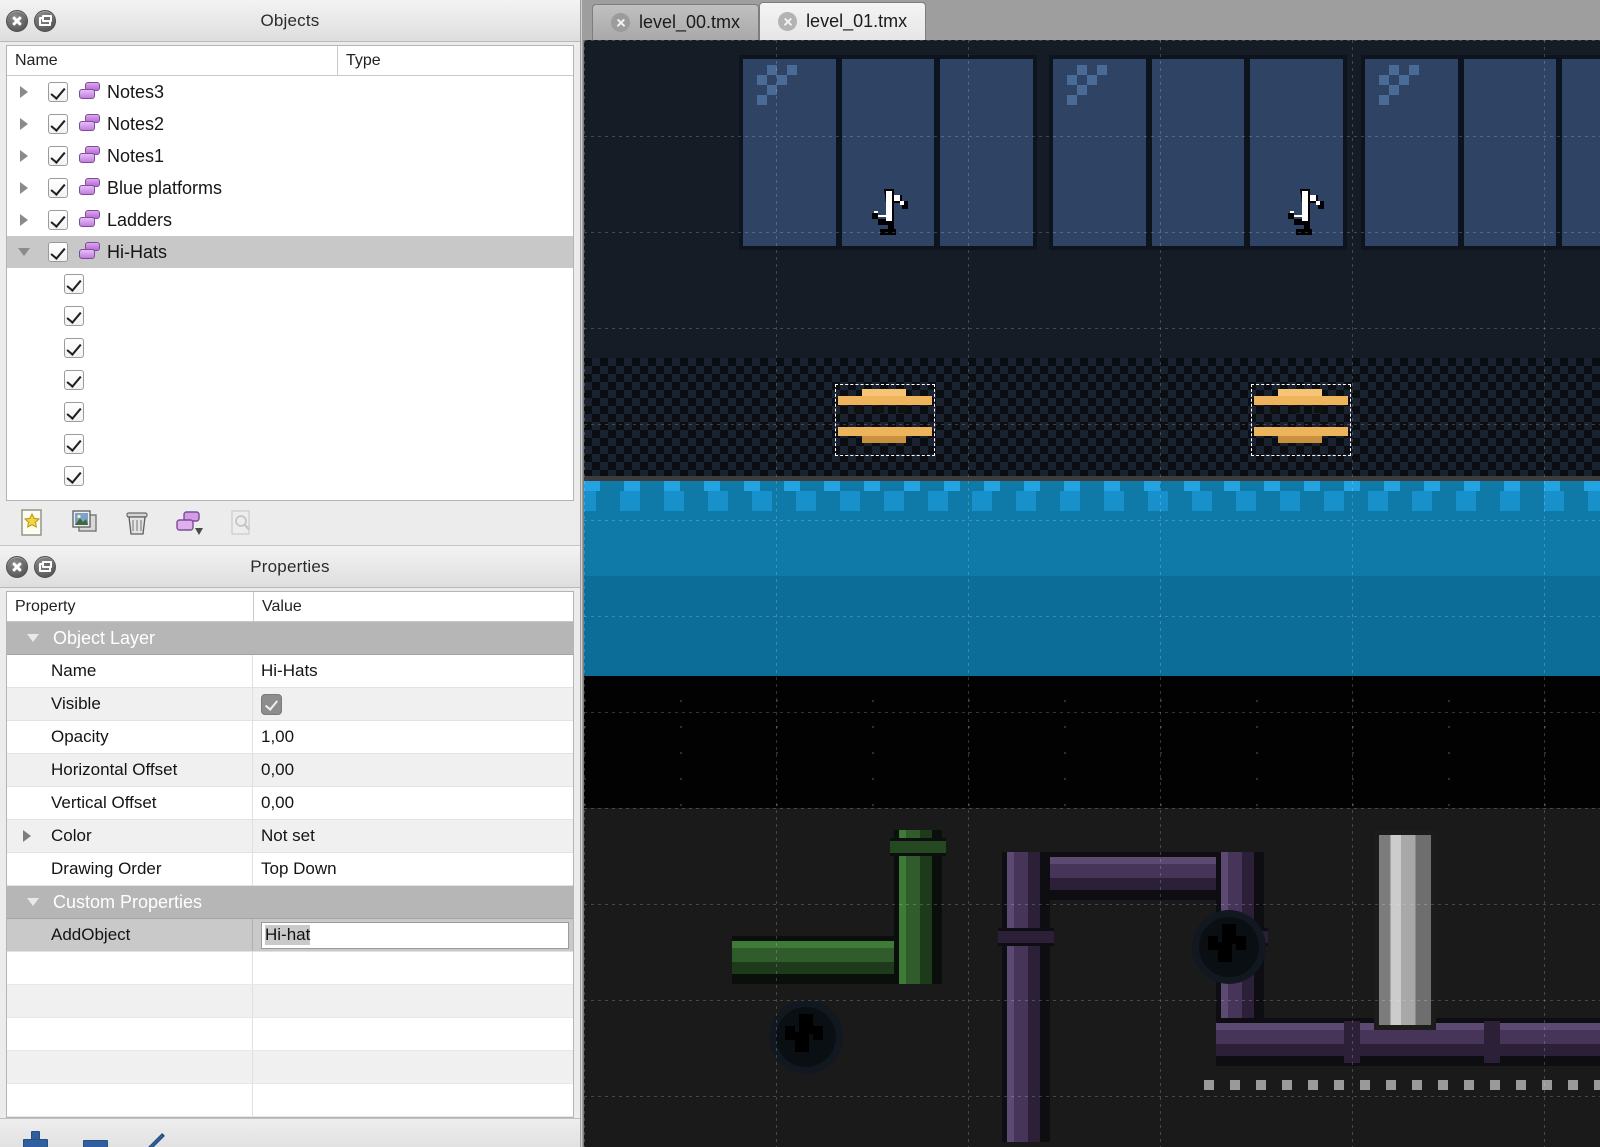 The width and height of the screenshot is (1600, 1147). I want to click on property-group-header: Custom Properties, so click(290, 902).